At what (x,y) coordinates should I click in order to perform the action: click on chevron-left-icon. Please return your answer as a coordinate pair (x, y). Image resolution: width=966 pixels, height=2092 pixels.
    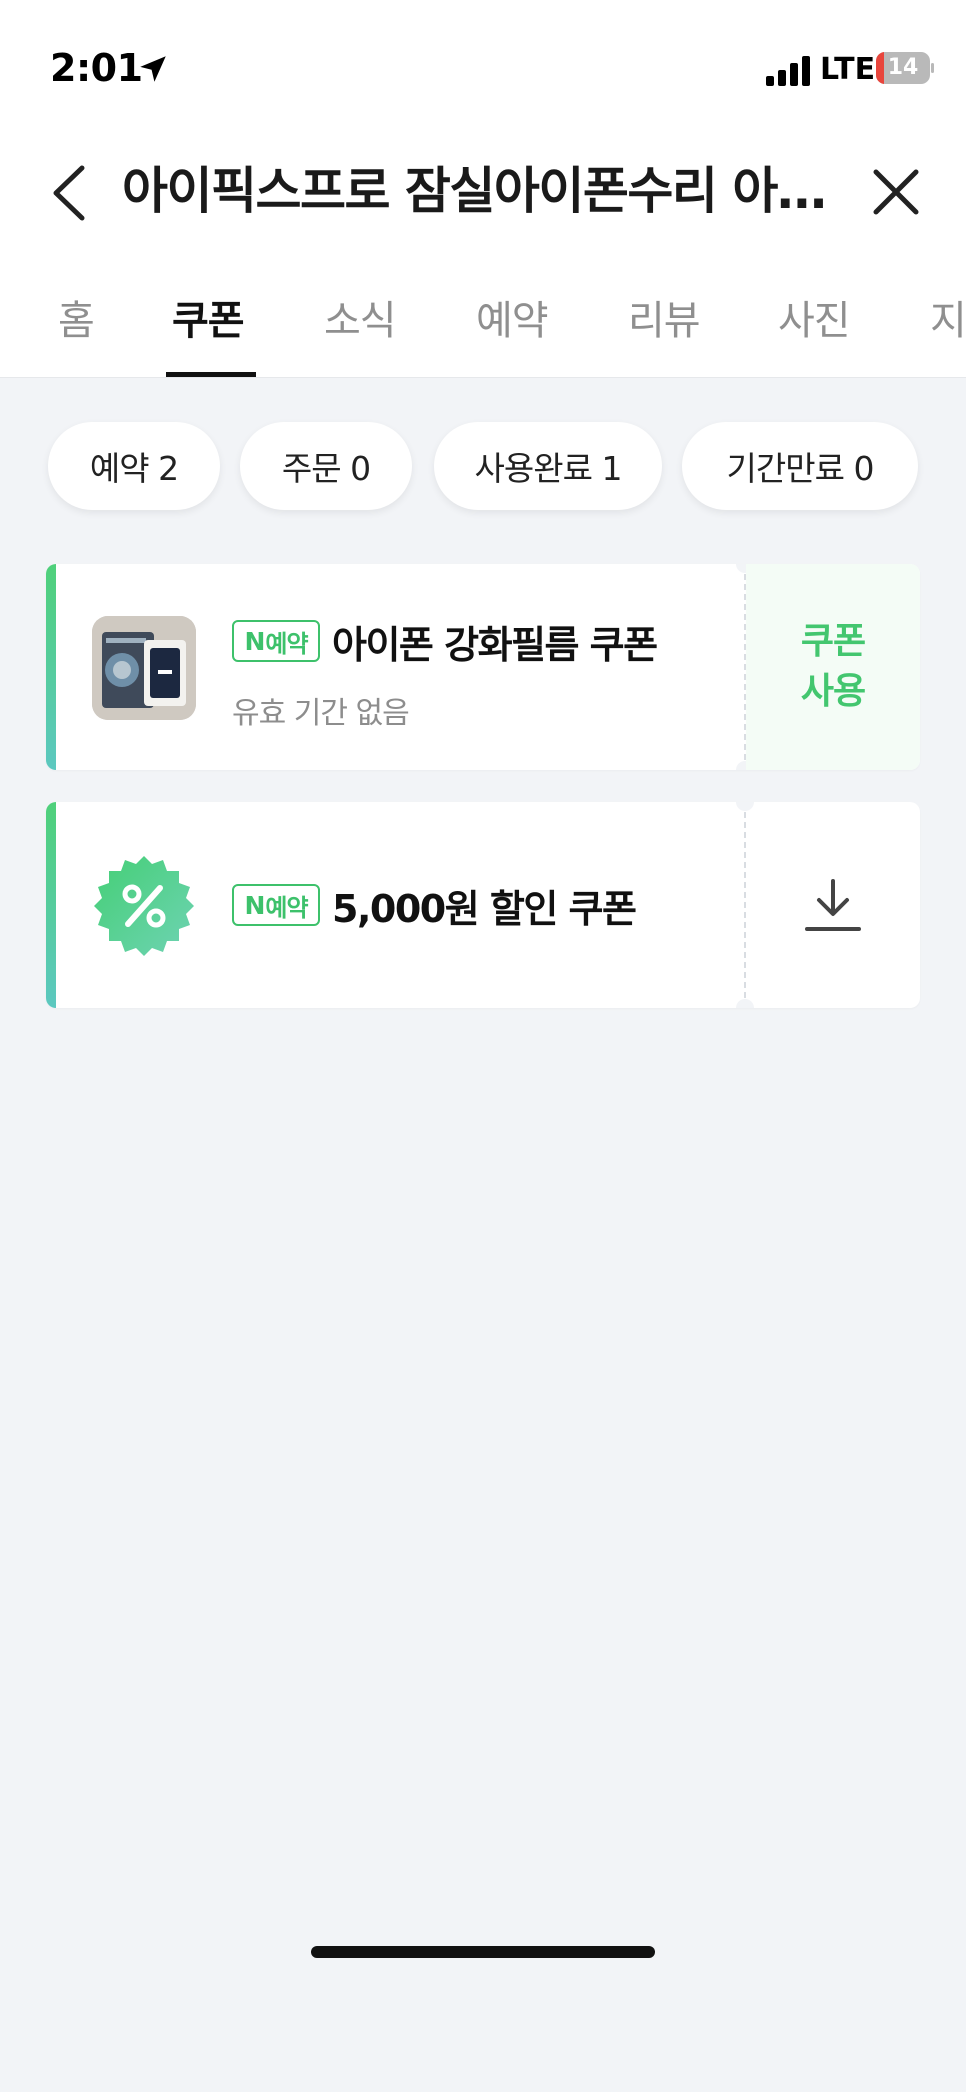
    Looking at the image, I should click on (70, 193).